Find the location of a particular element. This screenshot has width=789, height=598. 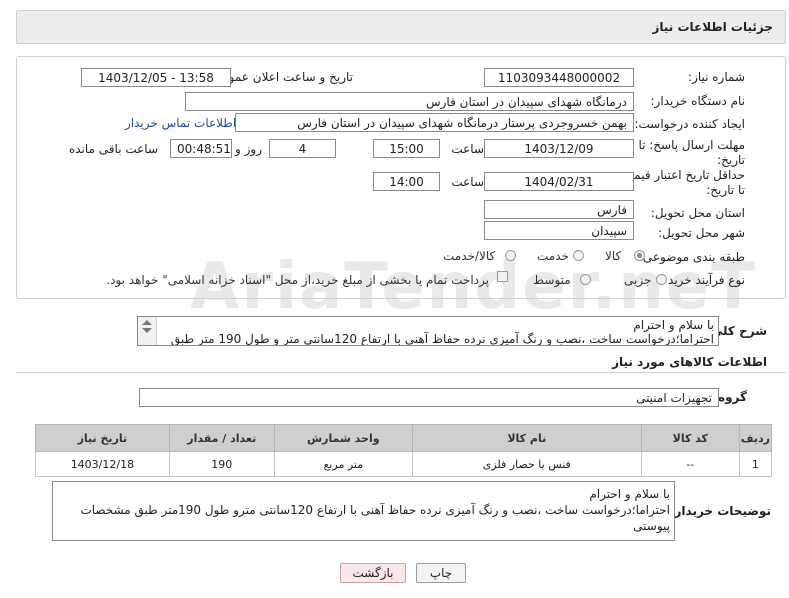

treasury-checkbox is located at coordinates (502, 276).